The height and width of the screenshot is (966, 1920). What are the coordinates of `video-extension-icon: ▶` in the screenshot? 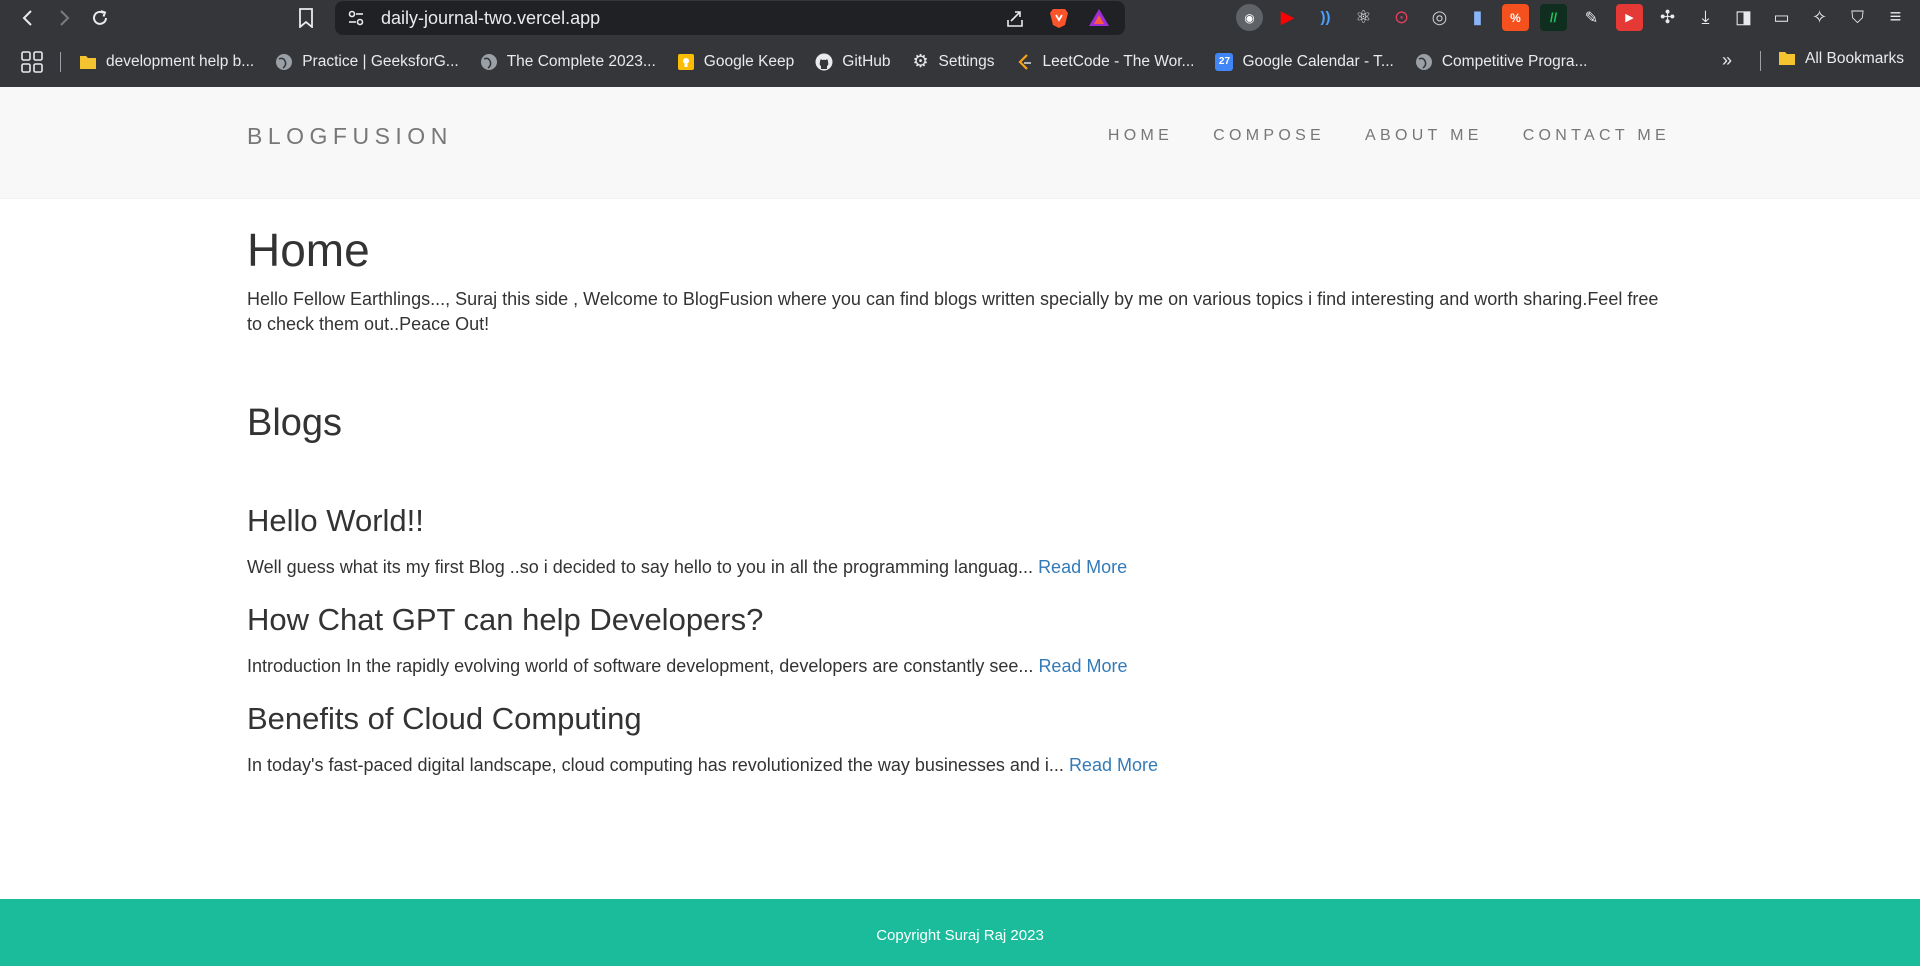 It's located at (1629, 17).